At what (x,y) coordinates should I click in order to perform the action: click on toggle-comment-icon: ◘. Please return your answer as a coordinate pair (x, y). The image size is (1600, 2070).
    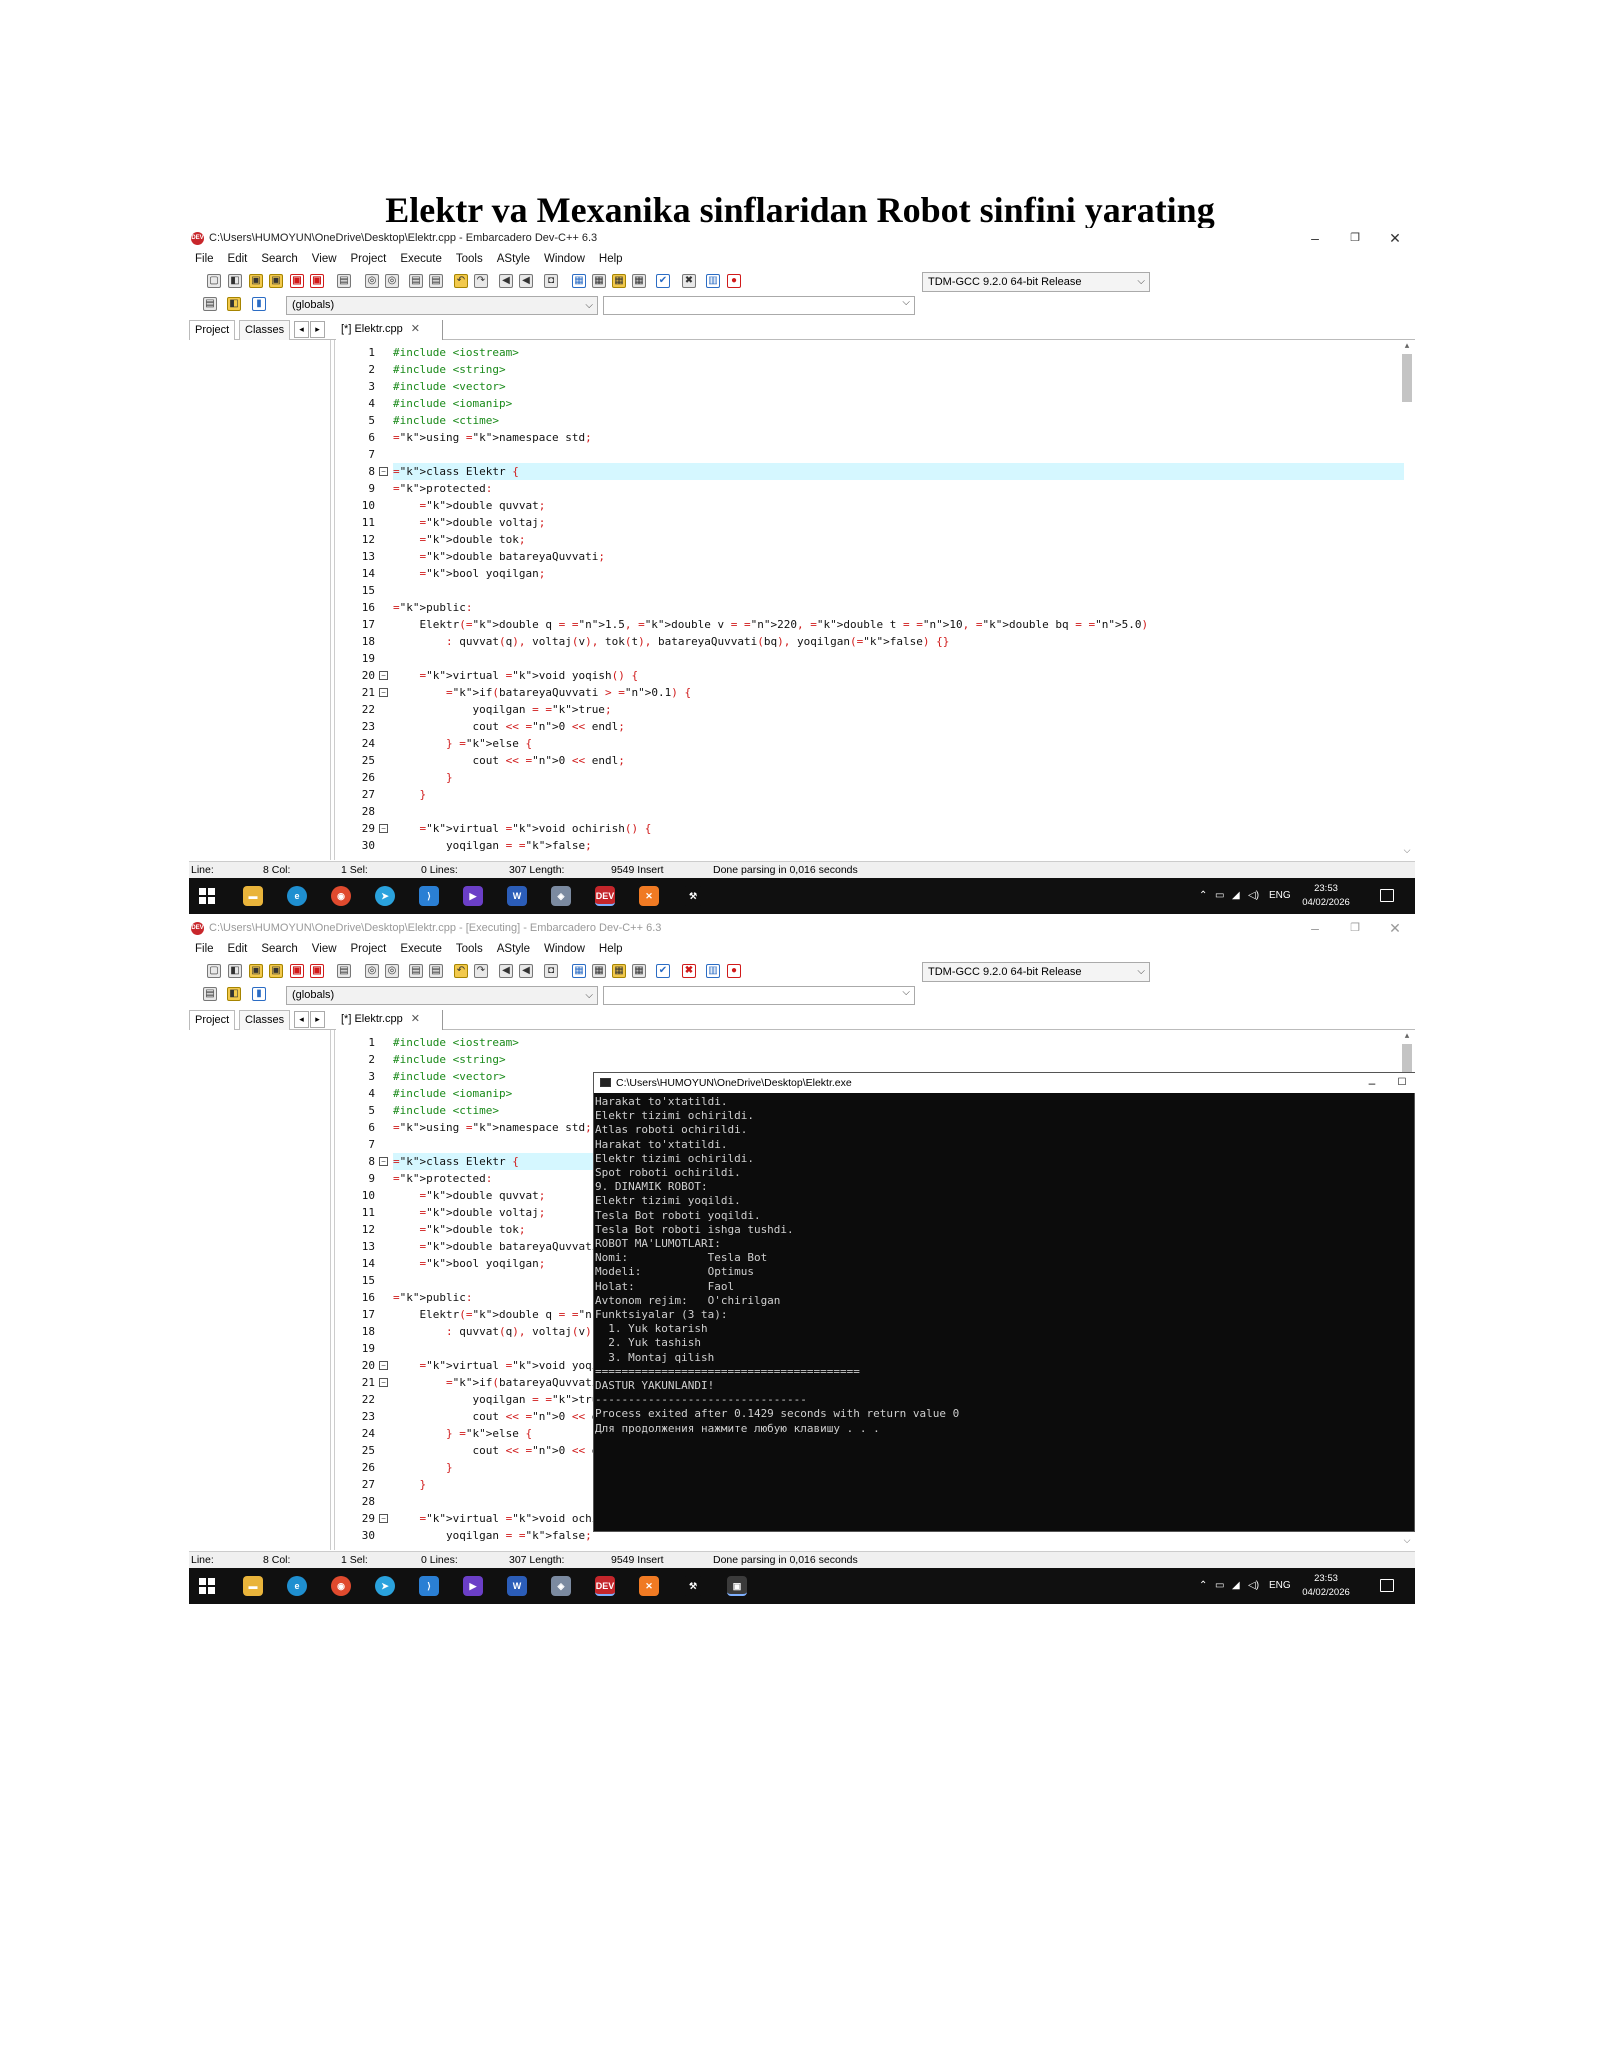
    Looking at the image, I should click on (551, 971).